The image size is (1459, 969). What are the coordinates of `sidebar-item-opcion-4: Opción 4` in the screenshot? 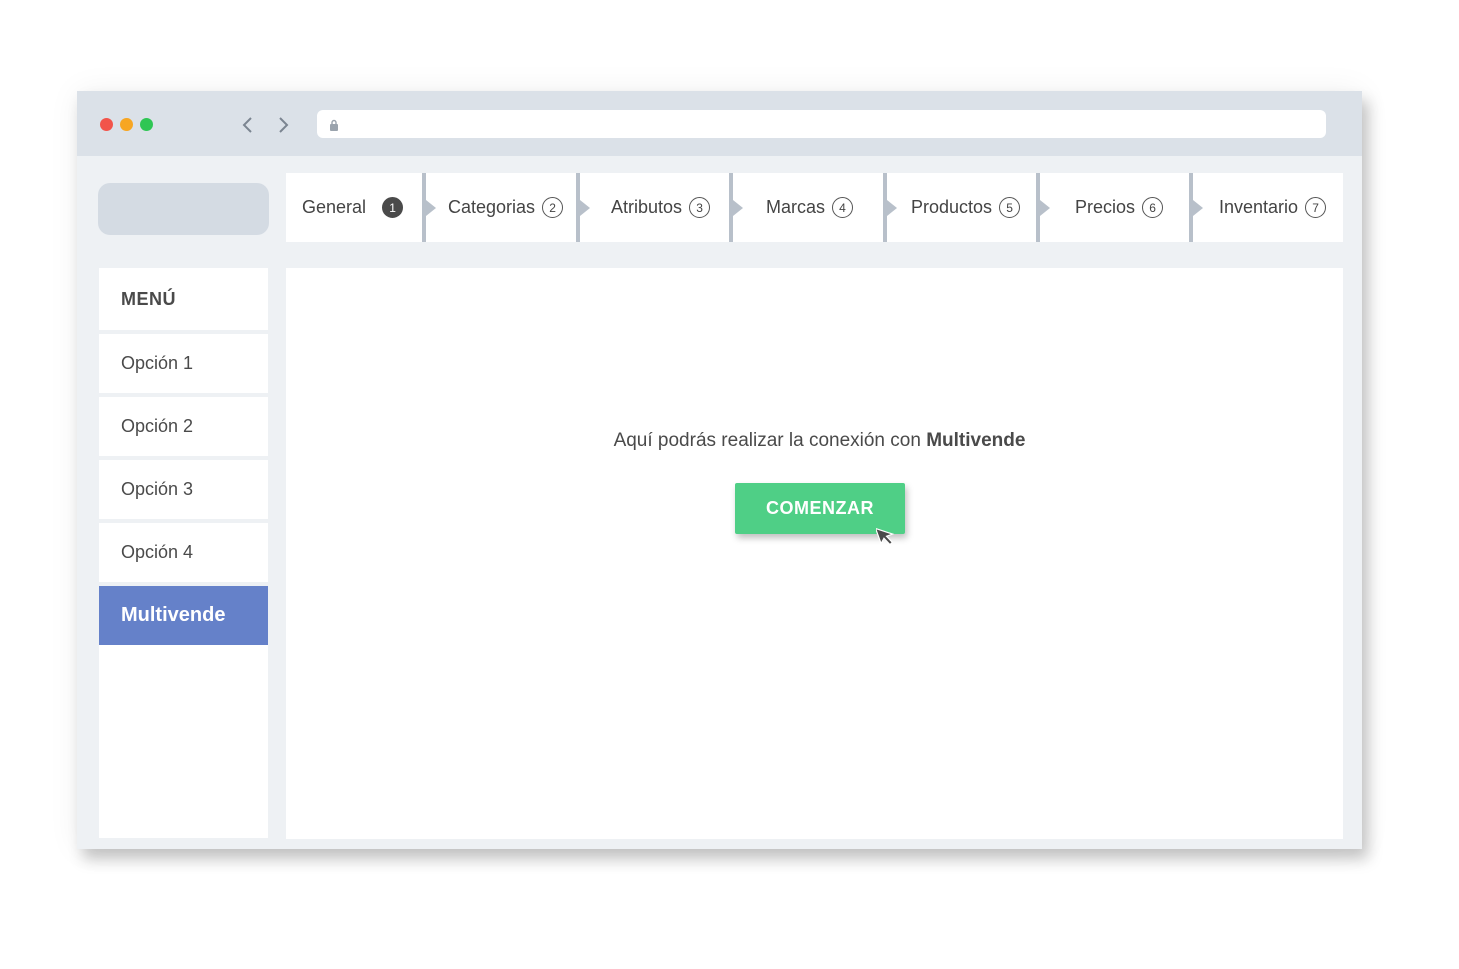 It's located at (183, 552).